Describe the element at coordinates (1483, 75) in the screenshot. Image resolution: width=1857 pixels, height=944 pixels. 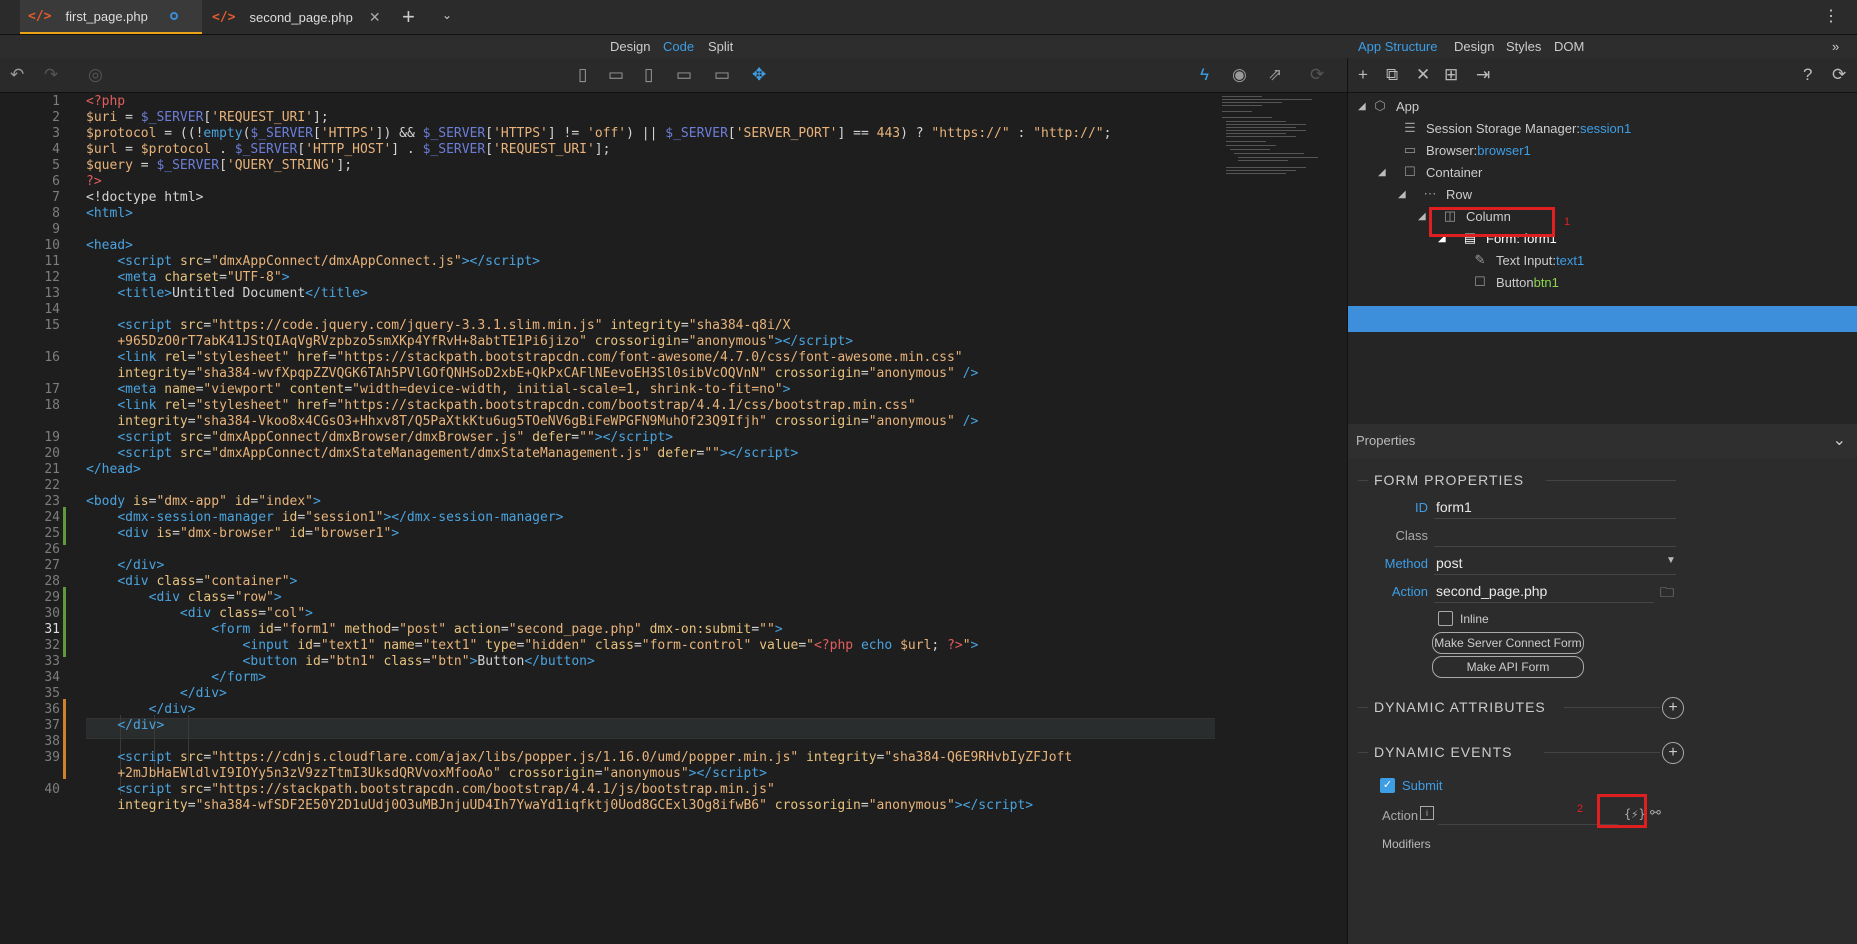
I see `move-icon: ⇥` at that location.